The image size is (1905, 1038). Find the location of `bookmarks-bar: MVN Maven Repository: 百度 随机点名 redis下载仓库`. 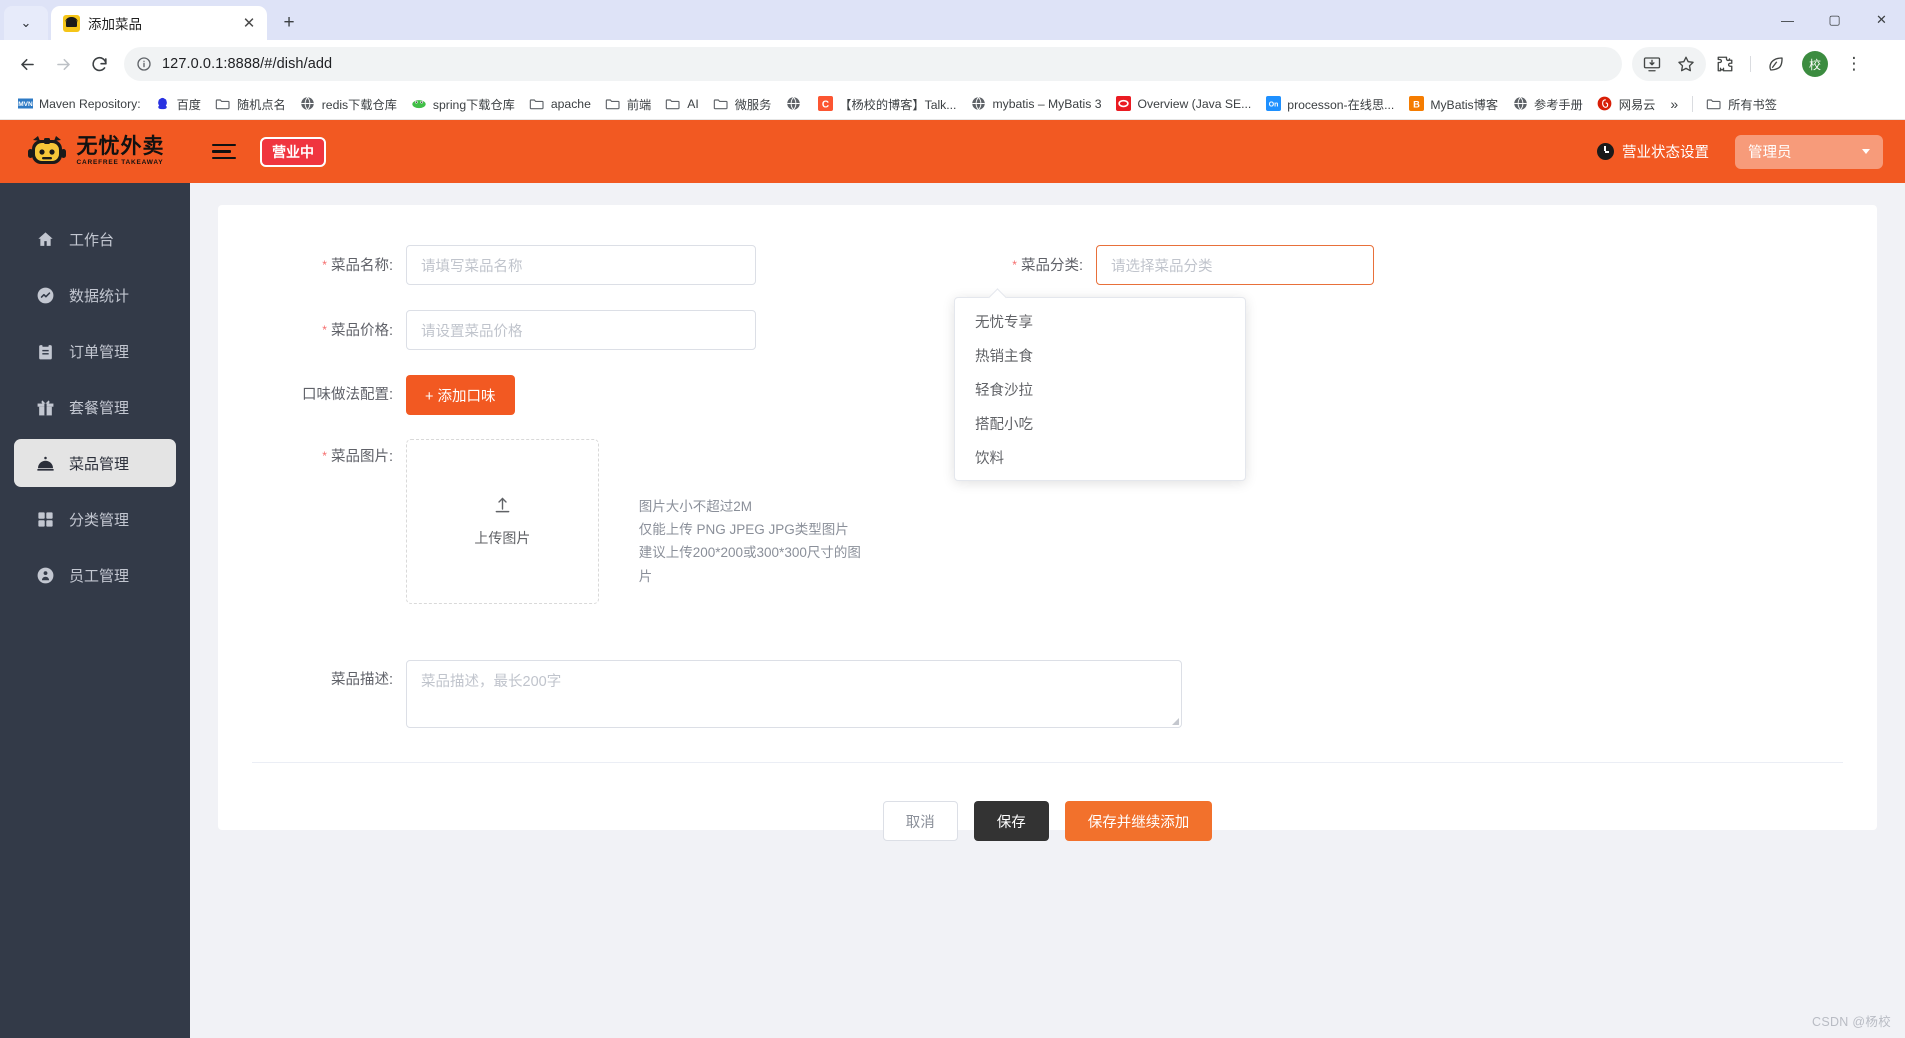

bookmarks-bar: MVN Maven Repository: 百度 随机点名 redis下载仓库 is located at coordinates (952, 104).